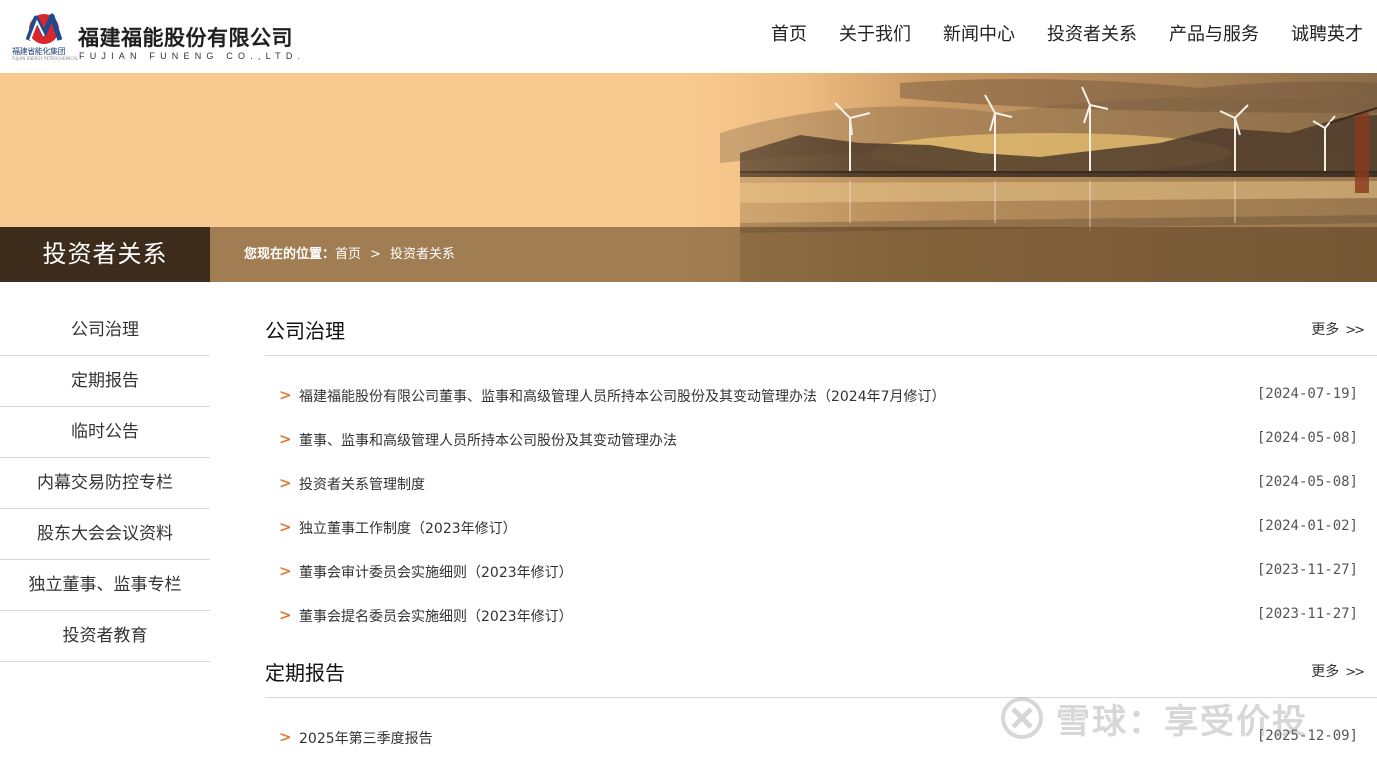  I want to click on list-item-date: [2024-01-02], so click(1307, 526).